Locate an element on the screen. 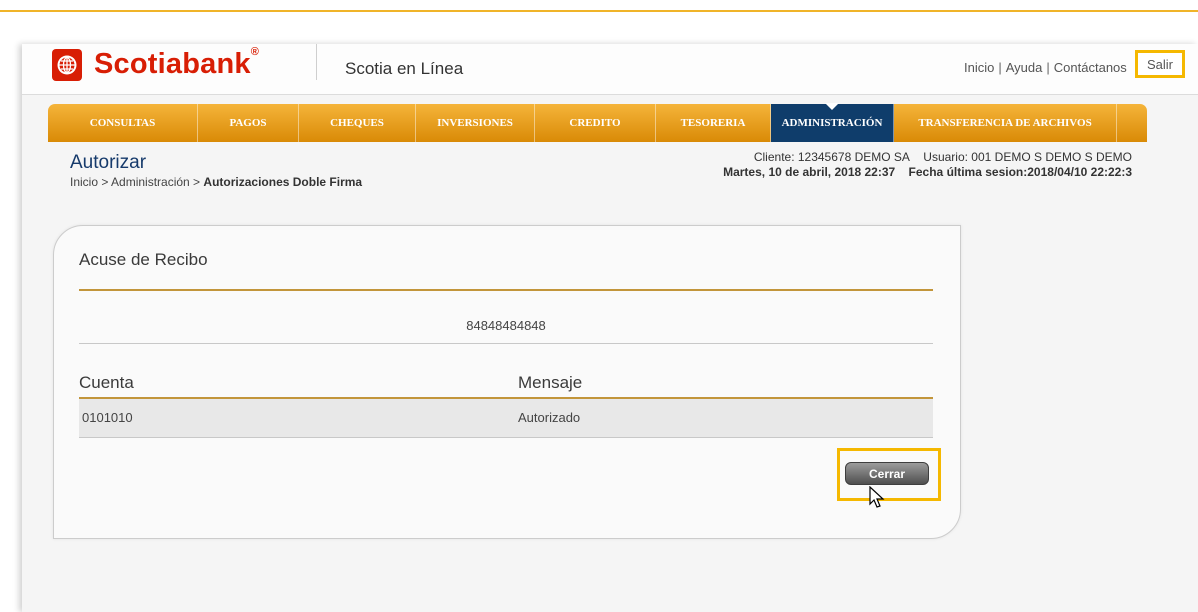  top-links: Inicio | Ayuda | Contáctanos is located at coordinates (1045, 67).